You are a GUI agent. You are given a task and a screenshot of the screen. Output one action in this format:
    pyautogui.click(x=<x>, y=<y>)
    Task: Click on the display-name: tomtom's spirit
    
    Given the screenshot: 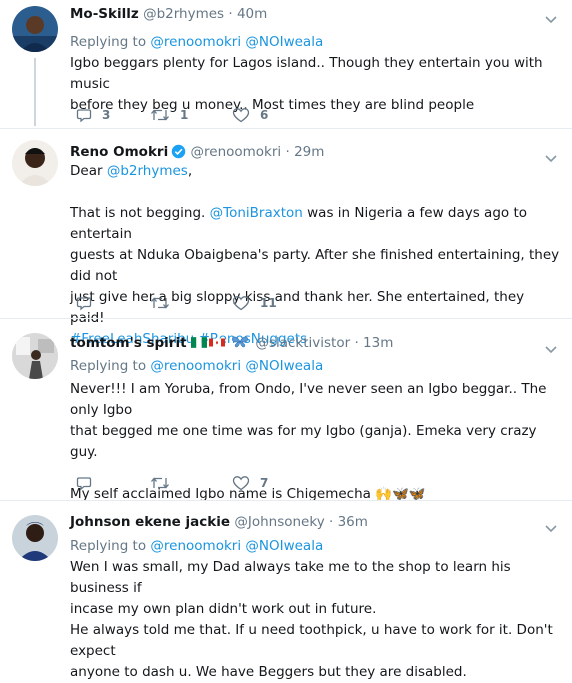 What is the action you would take?
    pyautogui.click(x=128, y=343)
    